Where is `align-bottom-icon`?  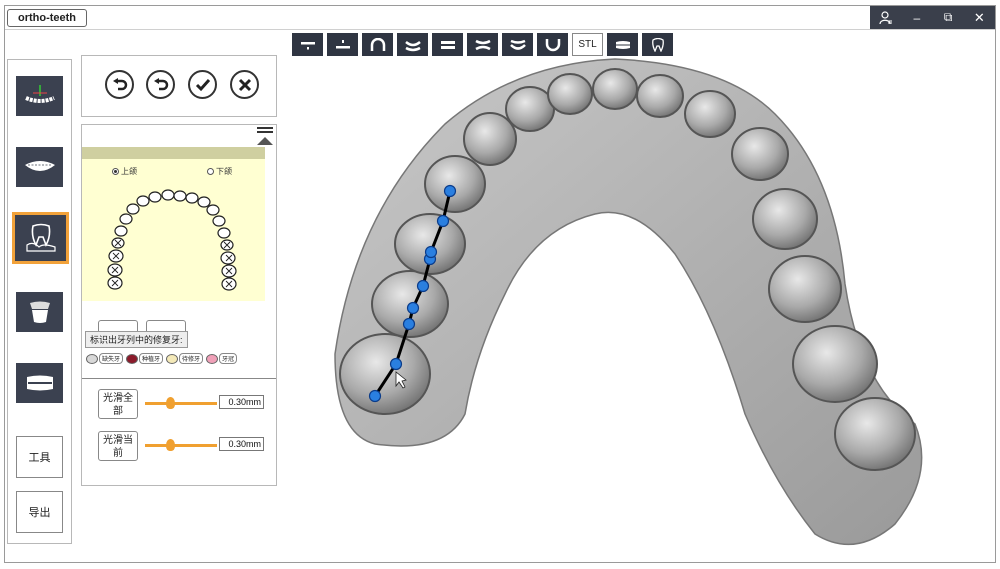
align-bottom-icon is located at coordinates (307, 44).